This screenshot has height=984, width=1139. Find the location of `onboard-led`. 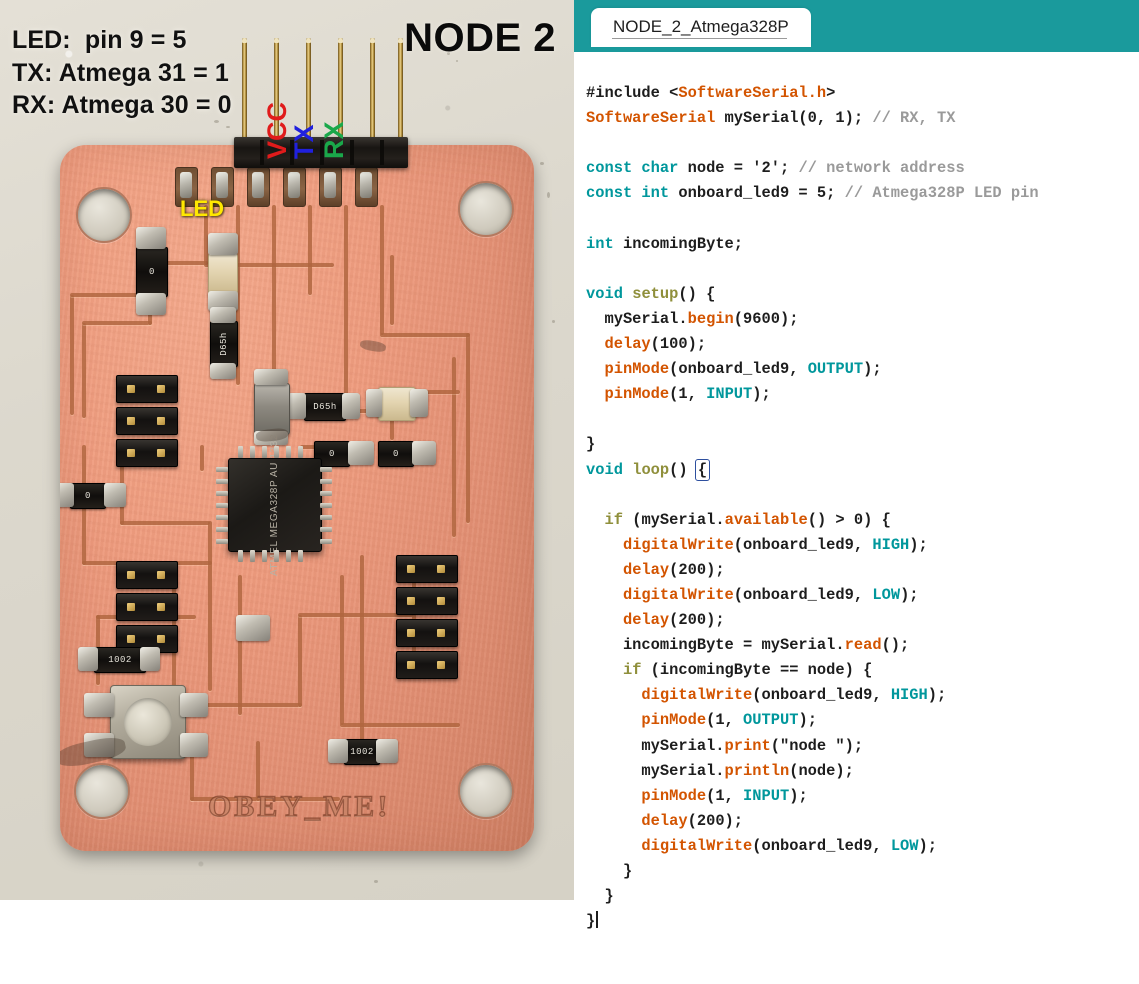

onboard-led is located at coordinates (223, 274).